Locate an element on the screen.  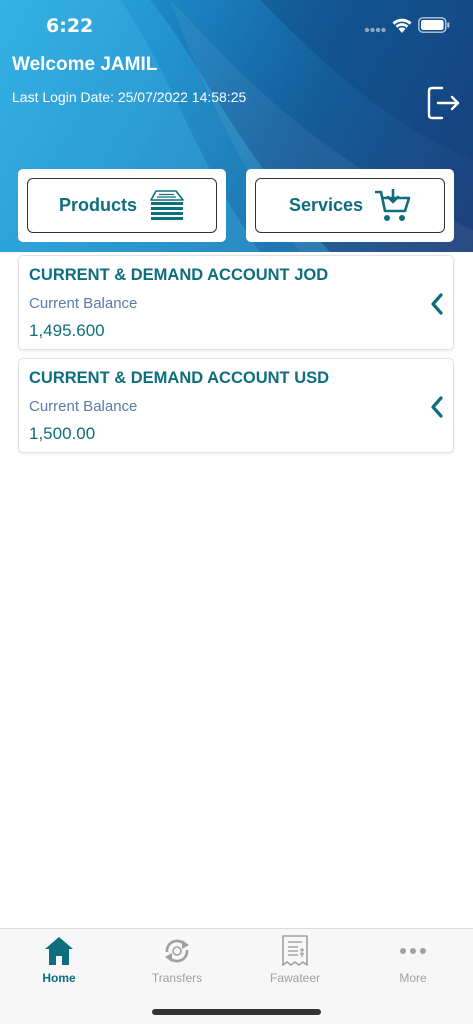
tab-home: Home is located at coordinates (59, 959).